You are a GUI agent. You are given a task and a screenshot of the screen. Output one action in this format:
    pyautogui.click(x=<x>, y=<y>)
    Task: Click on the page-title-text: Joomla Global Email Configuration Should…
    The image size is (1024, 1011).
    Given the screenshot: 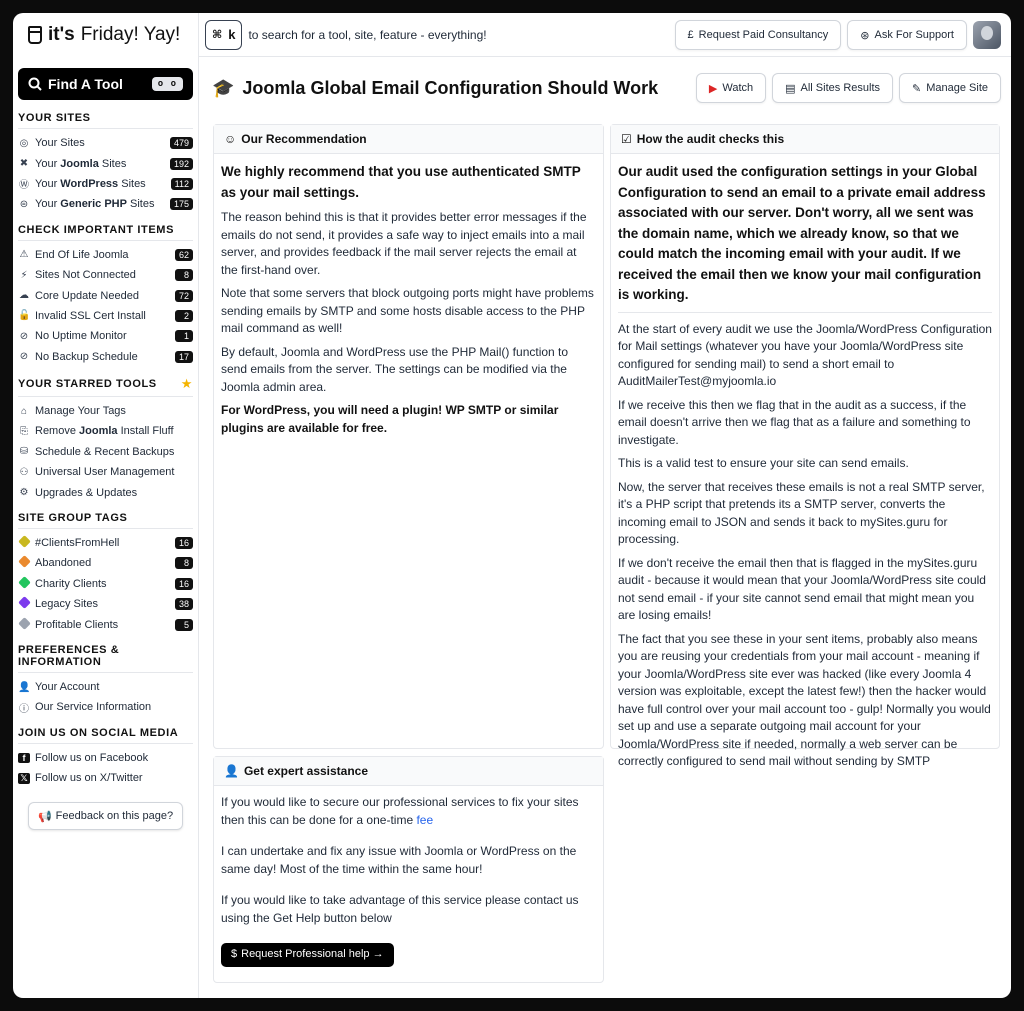 What is the action you would take?
    pyautogui.click(x=450, y=87)
    